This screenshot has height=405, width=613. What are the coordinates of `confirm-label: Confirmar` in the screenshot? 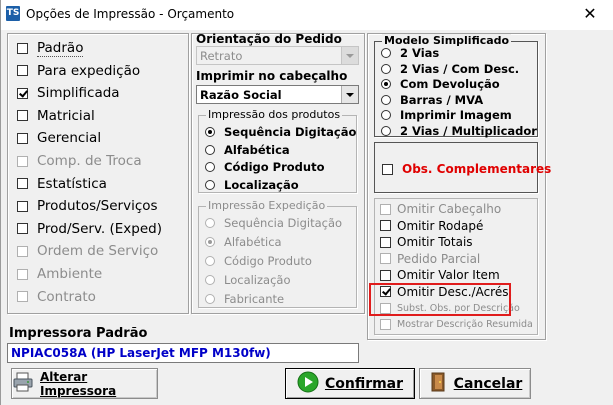 It's located at (364, 383).